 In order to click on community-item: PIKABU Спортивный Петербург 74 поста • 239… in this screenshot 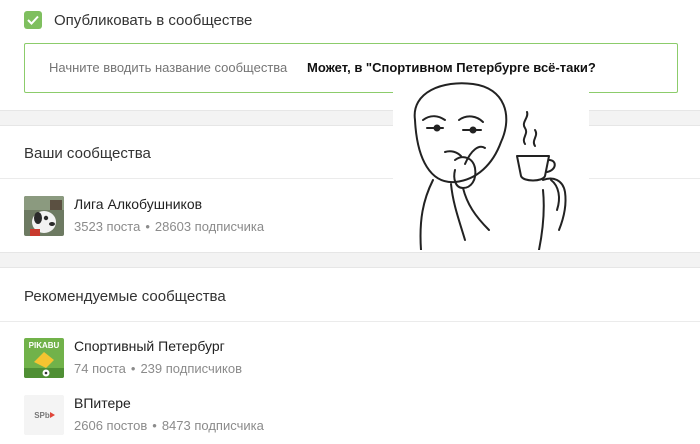, I will do `click(133, 358)`.